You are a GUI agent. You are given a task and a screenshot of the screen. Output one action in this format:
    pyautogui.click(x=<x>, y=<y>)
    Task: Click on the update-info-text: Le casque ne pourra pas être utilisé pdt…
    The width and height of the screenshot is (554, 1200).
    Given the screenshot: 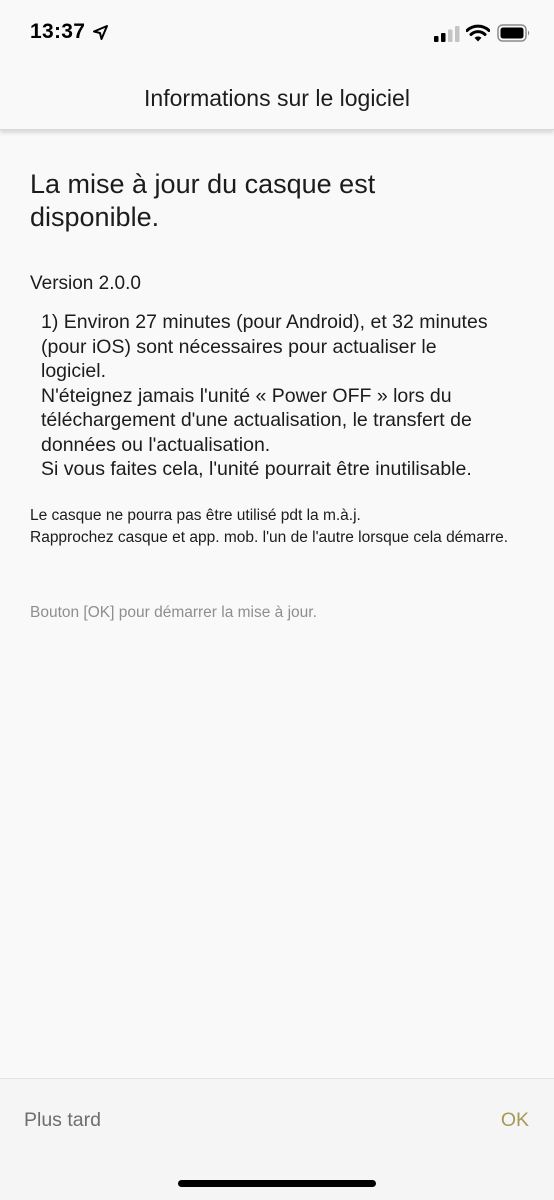 What is the action you would take?
    pyautogui.click(x=269, y=526)
    